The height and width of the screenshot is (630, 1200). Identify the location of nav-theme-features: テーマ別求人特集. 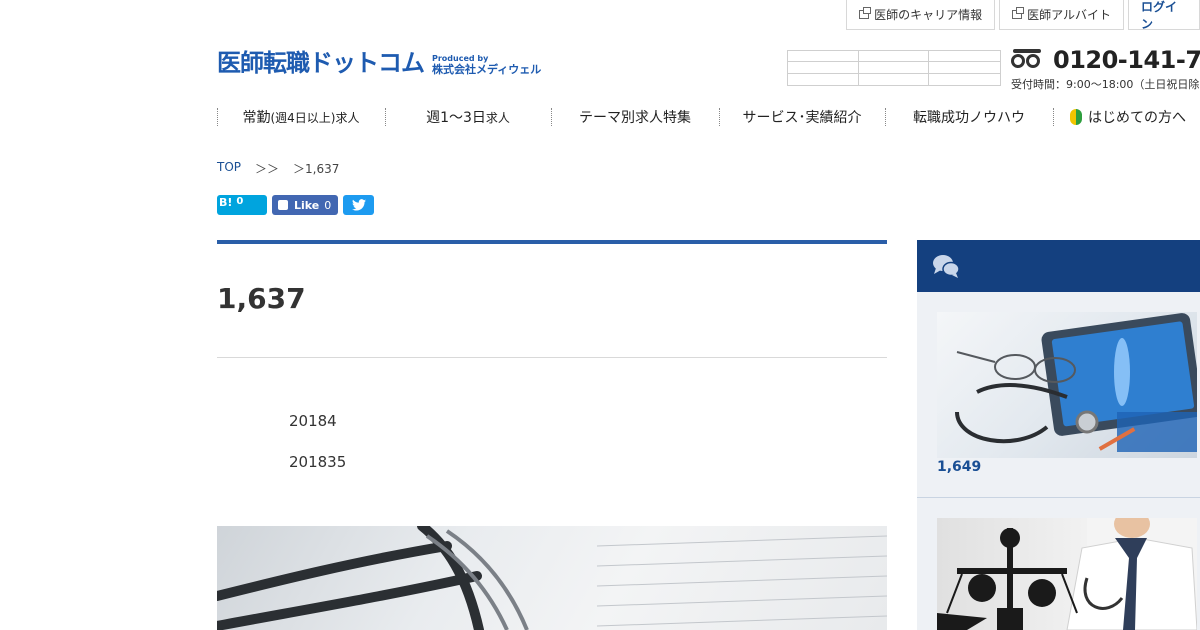
(635, 117).